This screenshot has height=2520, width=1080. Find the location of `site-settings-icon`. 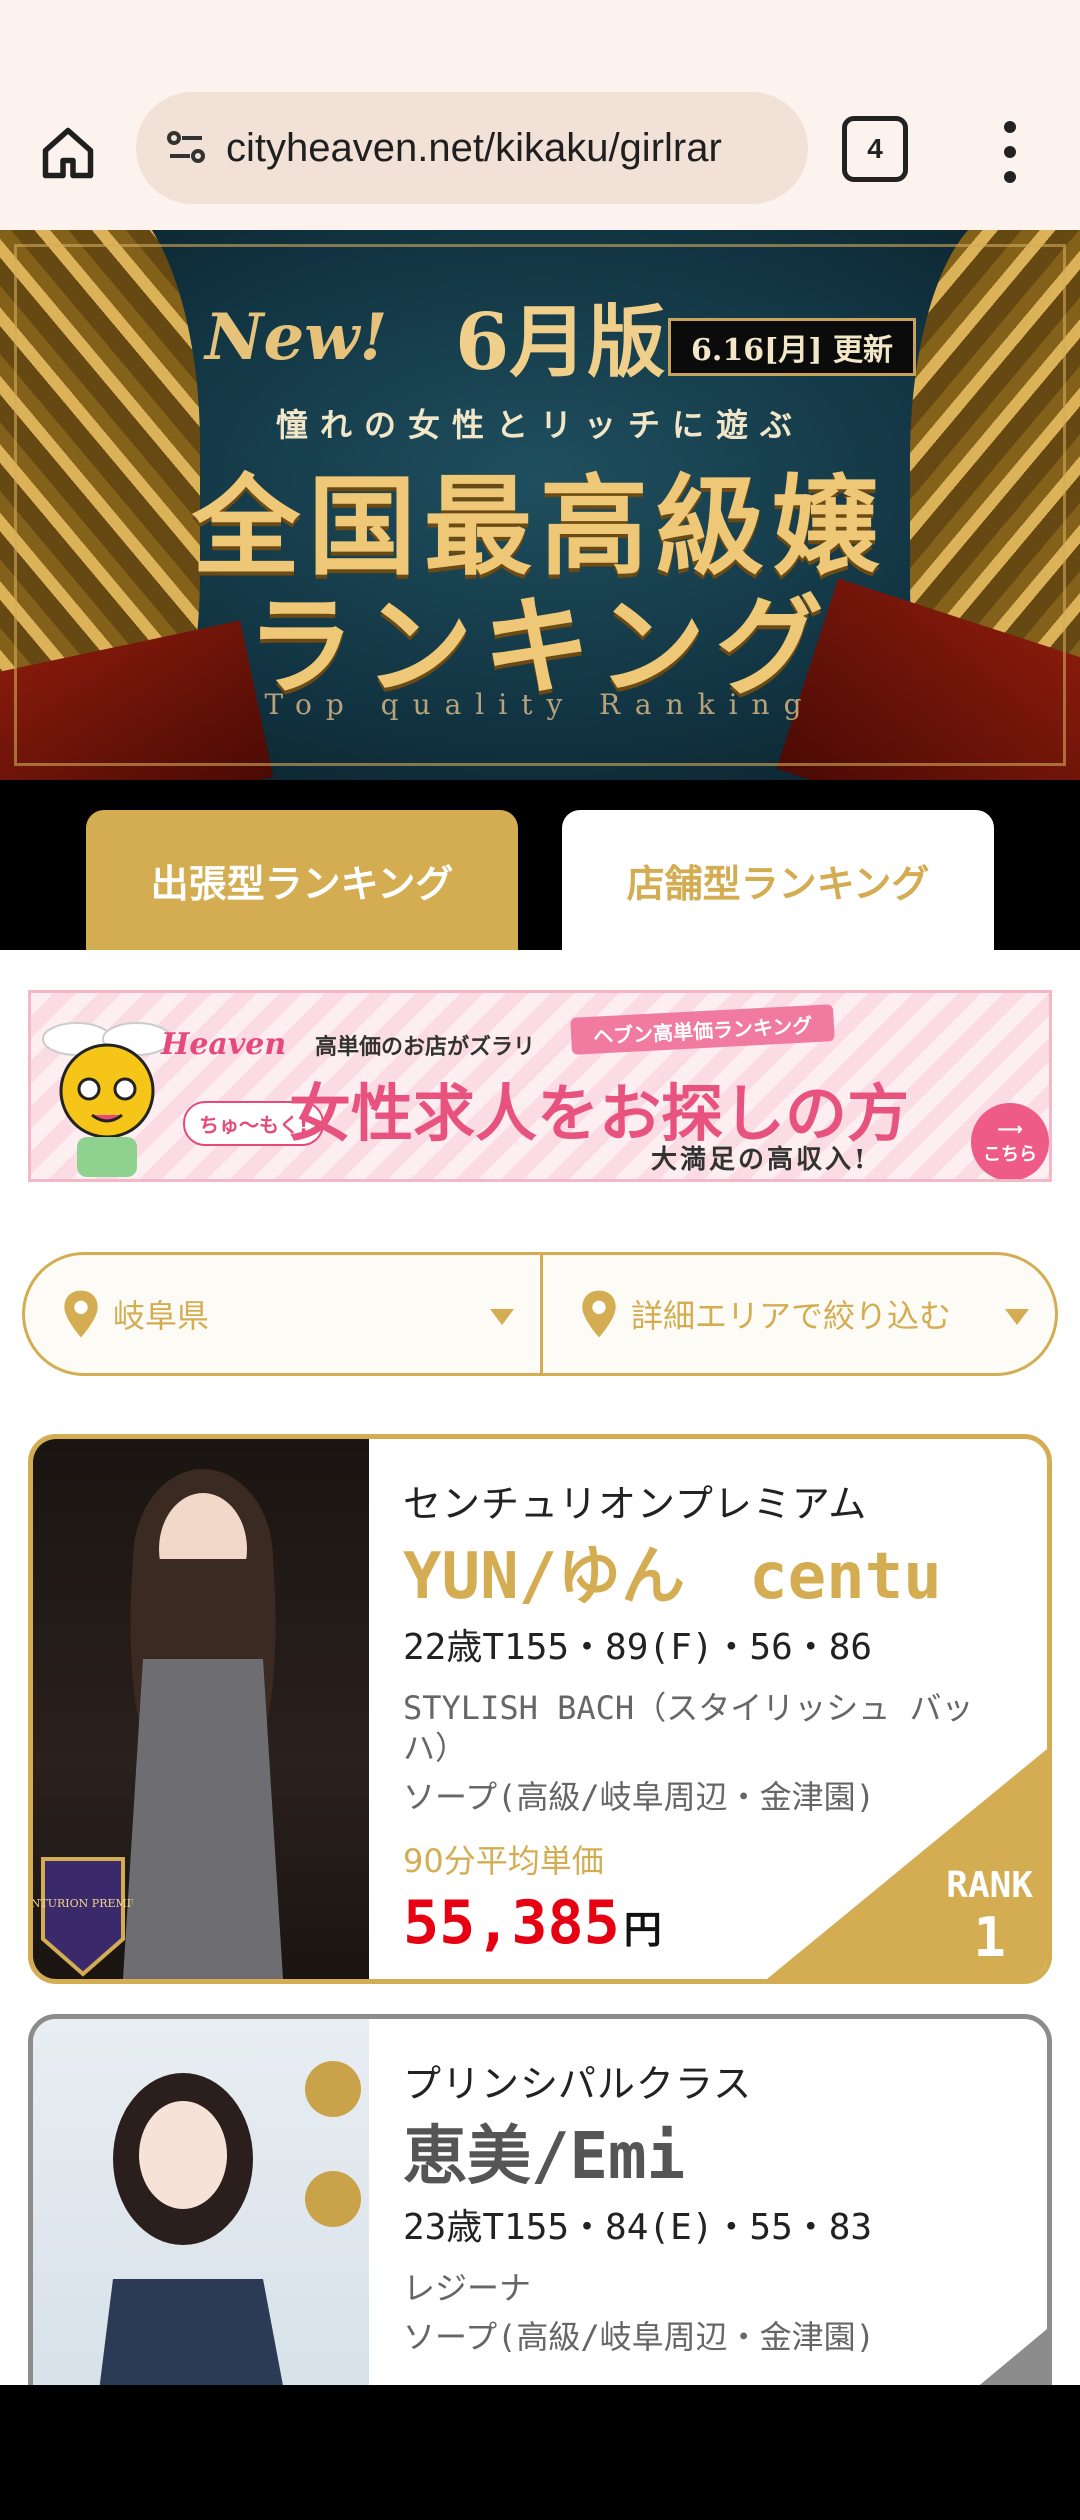

site-settings-icon is located at coordinates (186, 148).